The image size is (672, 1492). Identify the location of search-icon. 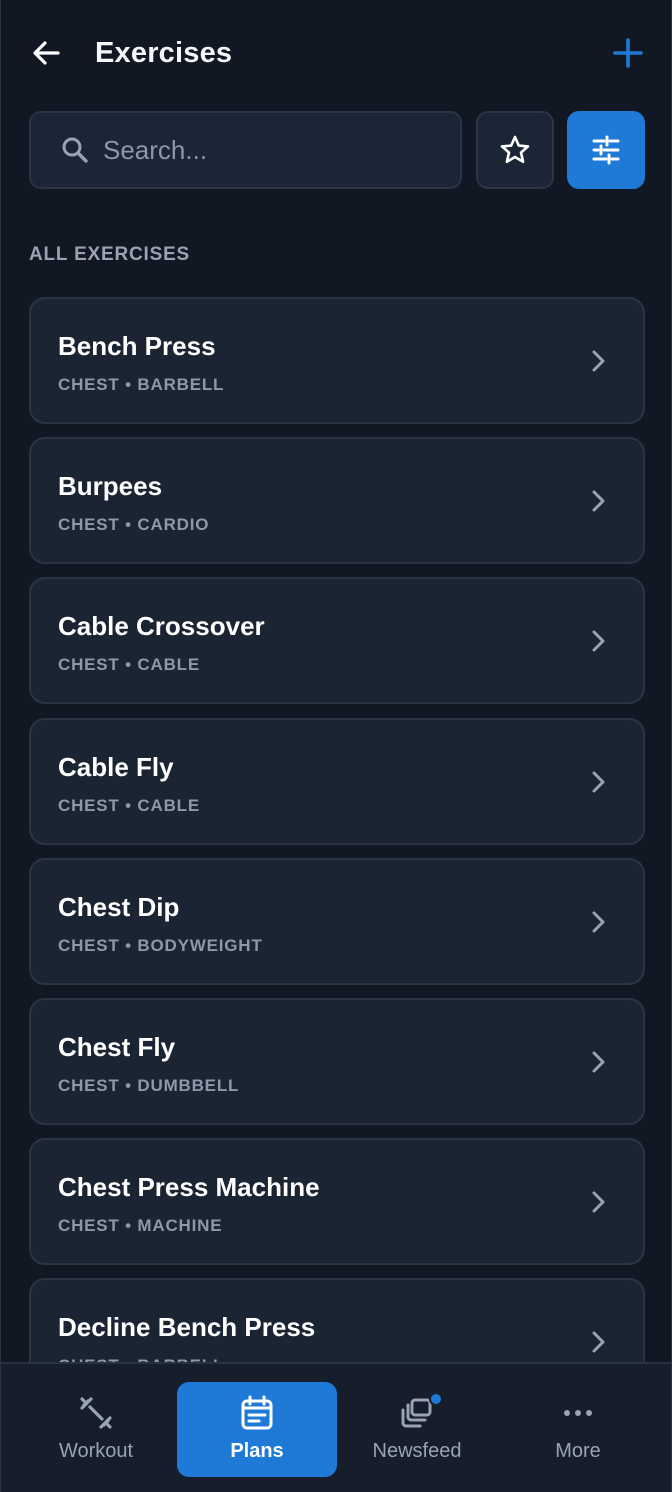
(75, 150).